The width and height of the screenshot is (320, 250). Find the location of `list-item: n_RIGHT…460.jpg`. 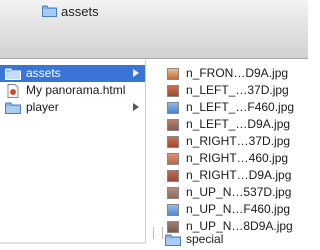

list-item: n_RIGHT…460.jpg is located at coordinates (217, 158).